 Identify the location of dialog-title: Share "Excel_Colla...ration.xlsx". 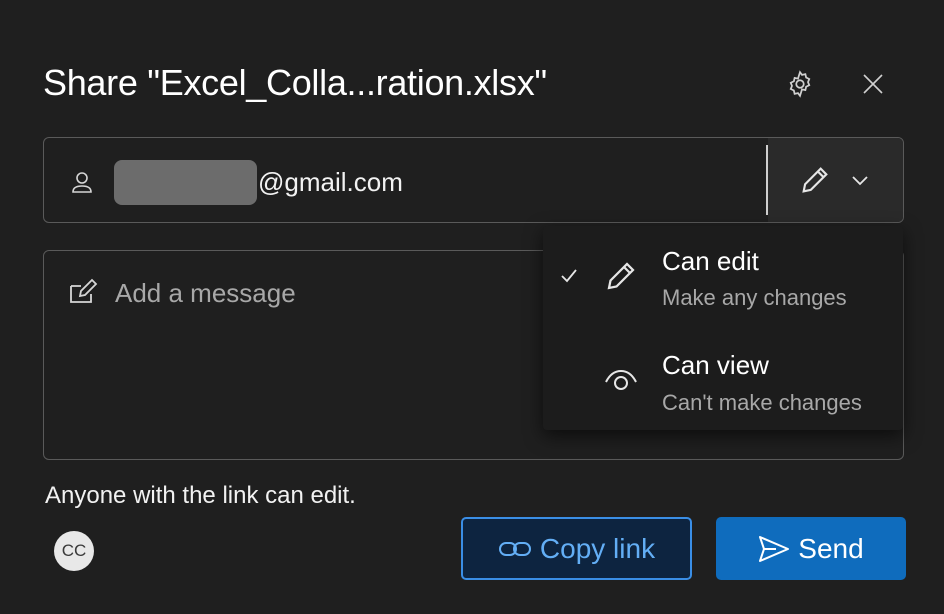
(295, 82).